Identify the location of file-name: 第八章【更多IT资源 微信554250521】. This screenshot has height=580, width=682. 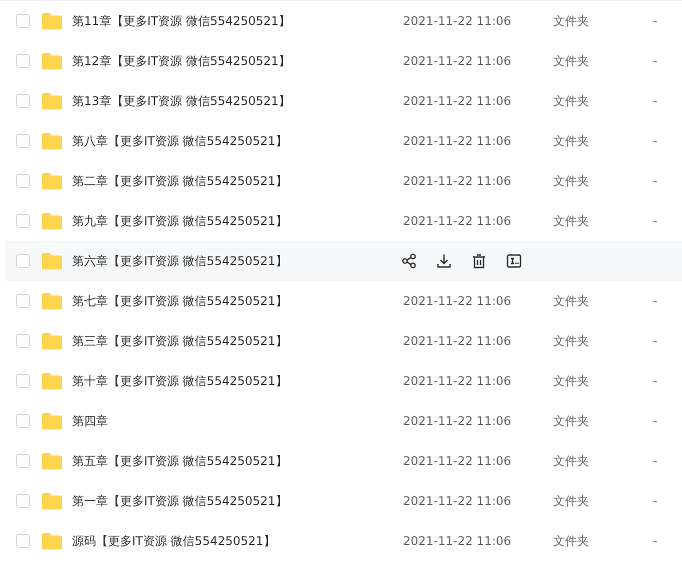
(237, 141).